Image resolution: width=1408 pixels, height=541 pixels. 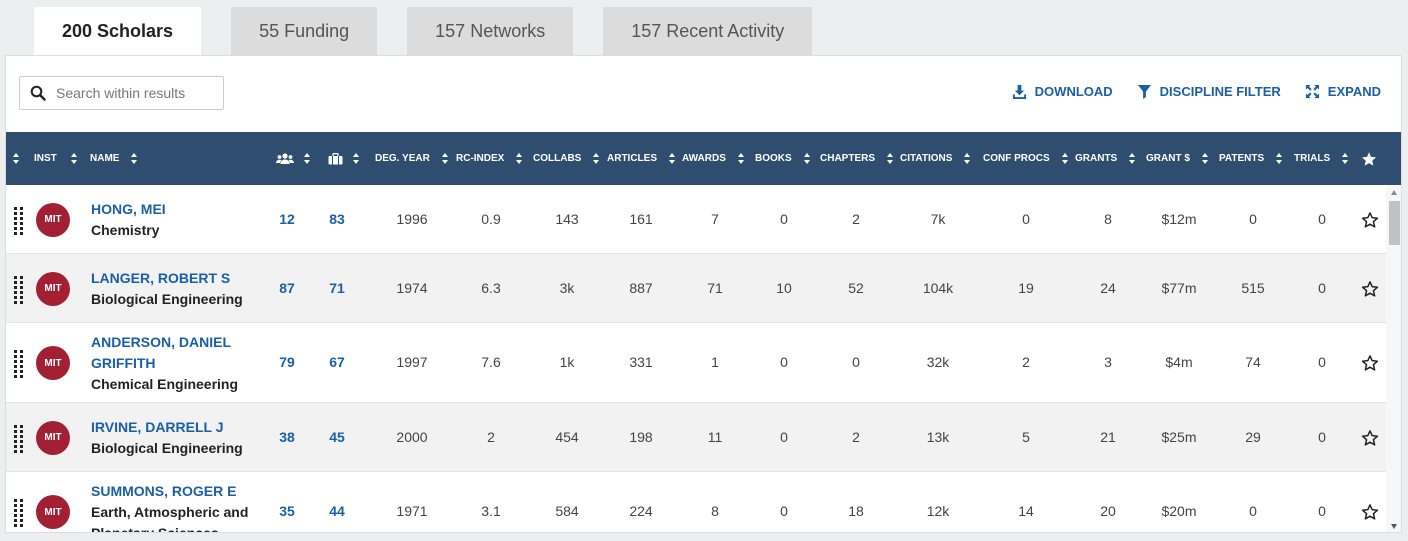 What do you see at coordinates (713, 158) in the screenshot?
I see `column-awards: AWARDS` at bounding box center [713, 158].